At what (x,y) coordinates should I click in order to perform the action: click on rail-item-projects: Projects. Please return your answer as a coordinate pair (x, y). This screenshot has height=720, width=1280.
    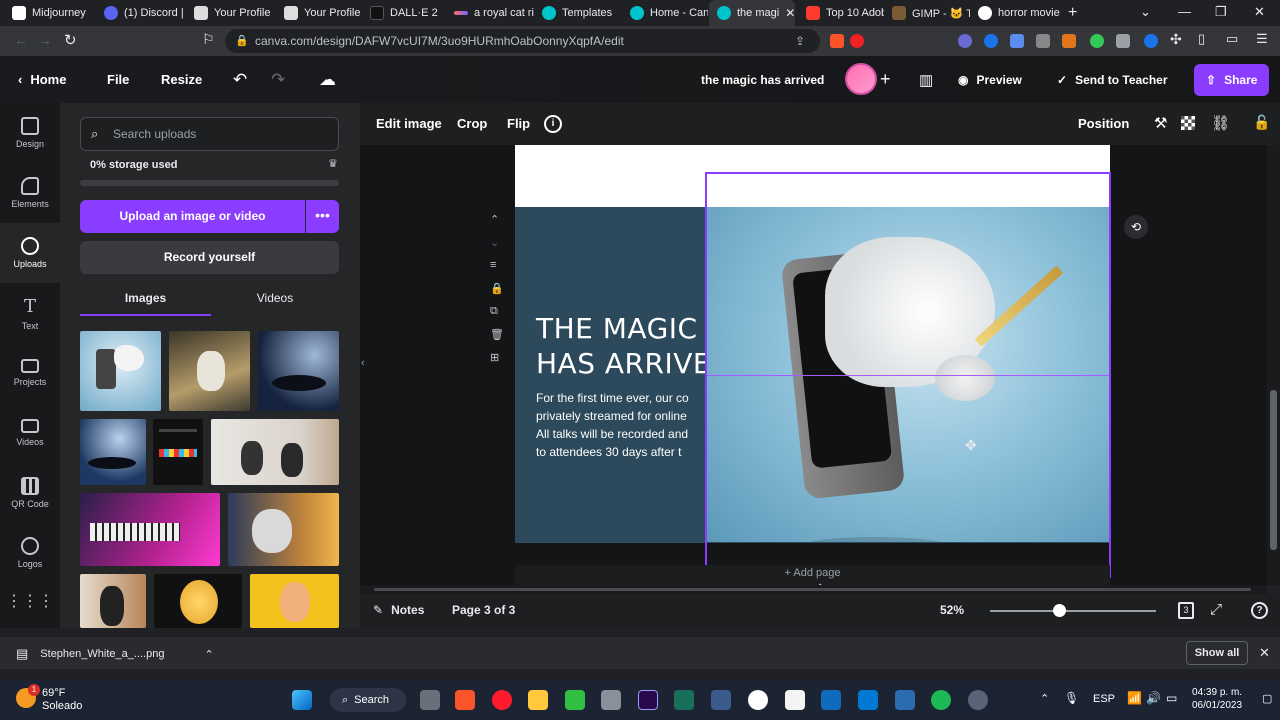
    Looking at the image, I should click on (30, 373).